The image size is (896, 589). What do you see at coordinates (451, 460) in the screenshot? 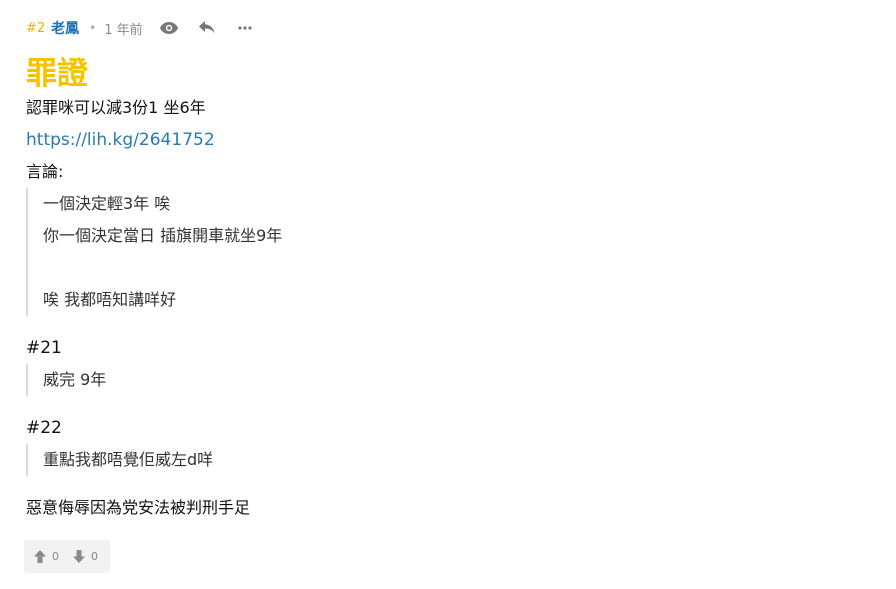
I see `blockquote: 重點我都唔覺佢威左d咩` at bounding box center [451, 460].